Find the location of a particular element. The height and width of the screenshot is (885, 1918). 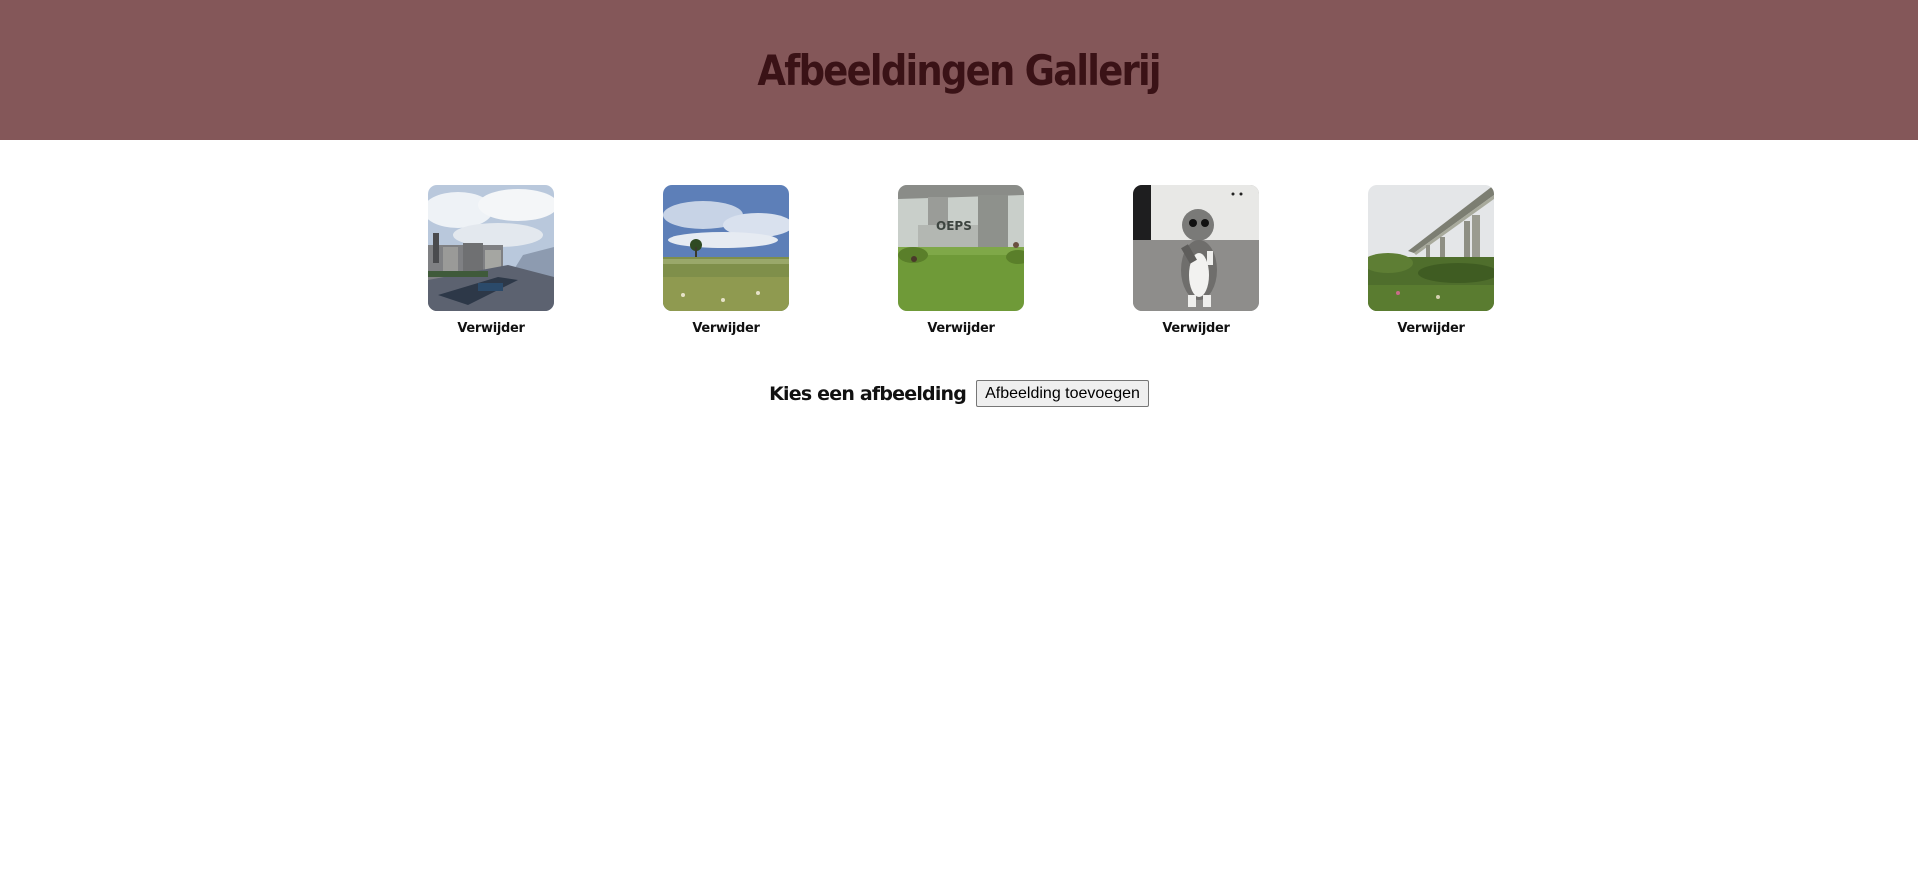

add-image-button: Afbeelding toevoegen is located at coordinates (1062, 393).